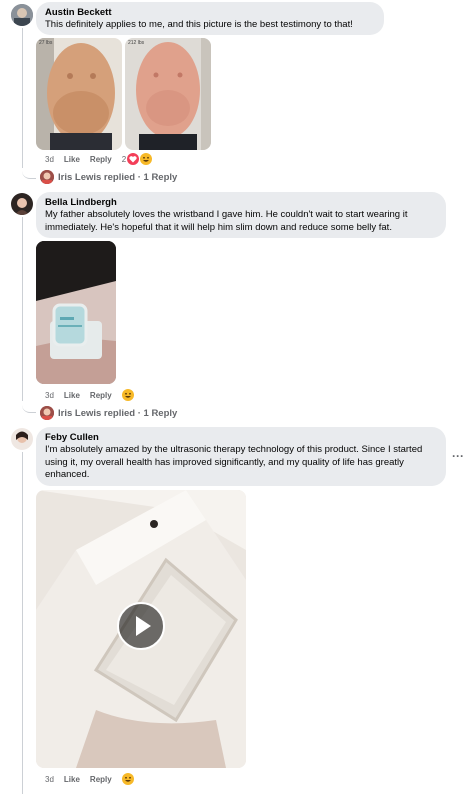 The image size is (473, 794). Describe the element at coordinates (22, 204) in the screenshot. I see `avatar-bella` at that location.